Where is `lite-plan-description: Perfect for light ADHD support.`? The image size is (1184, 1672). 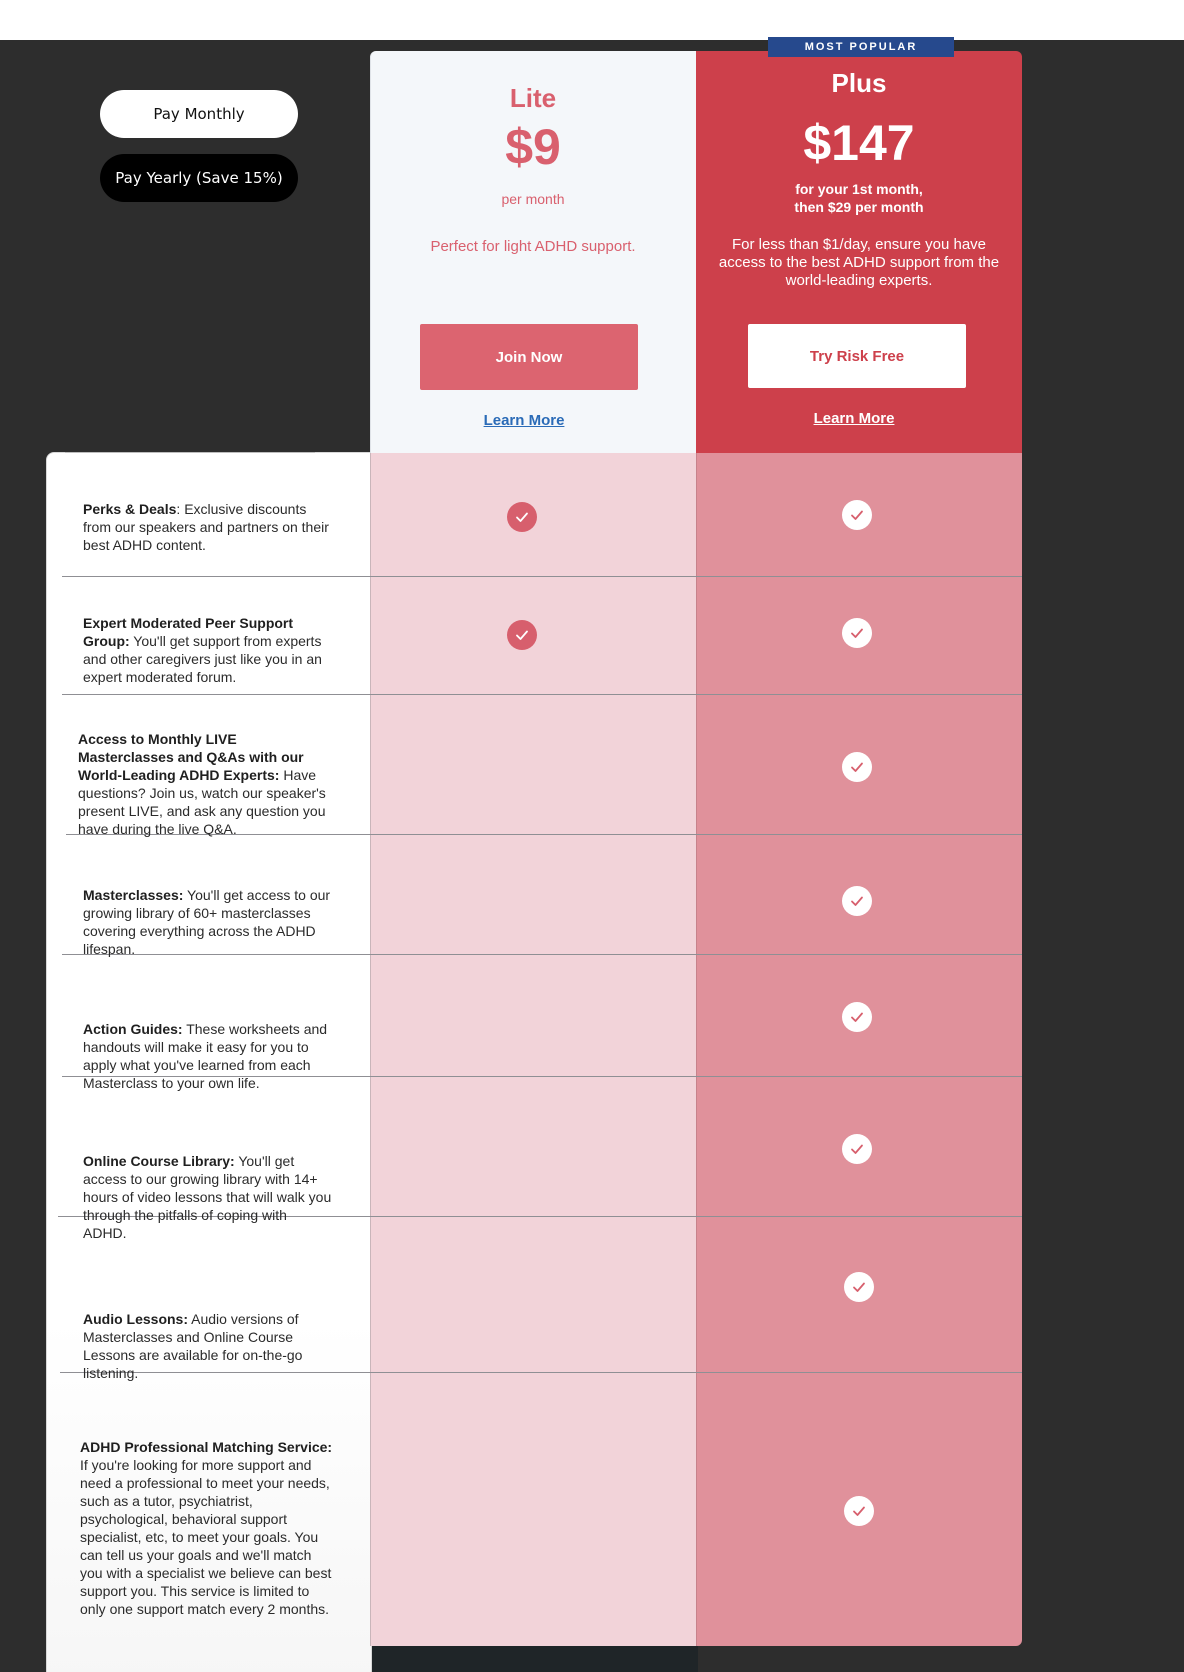 lite-plan-description: Perfect for light ADHD support. is located at coordinates (533, 246).